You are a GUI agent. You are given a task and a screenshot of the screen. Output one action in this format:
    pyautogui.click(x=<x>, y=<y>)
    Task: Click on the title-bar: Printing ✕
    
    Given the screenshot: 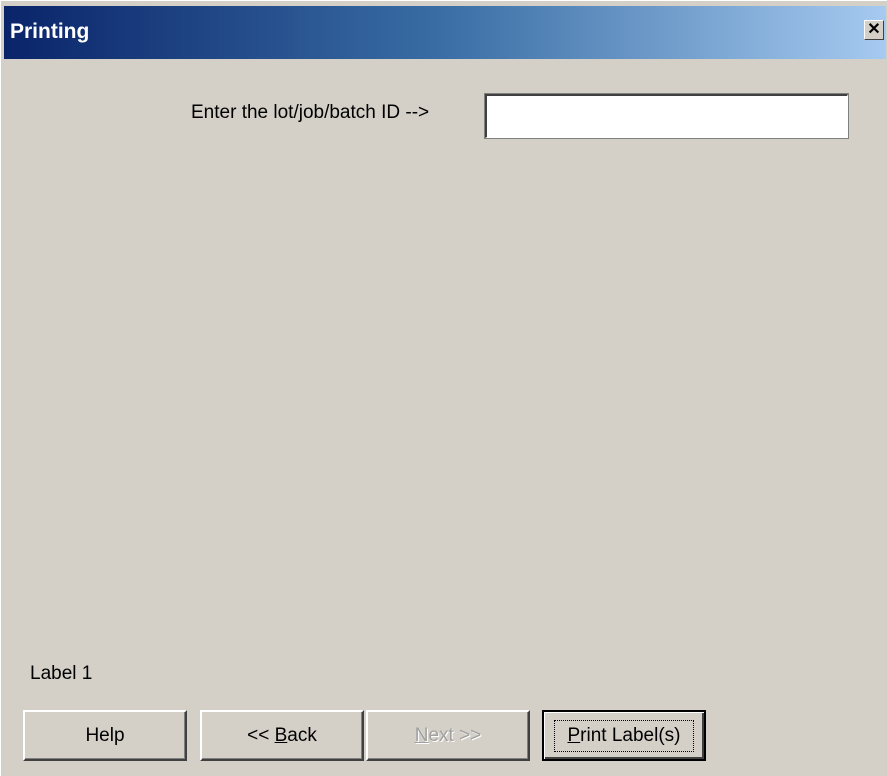 What is the action you would take?
    pyautogui.click(x=445, y=32)
    